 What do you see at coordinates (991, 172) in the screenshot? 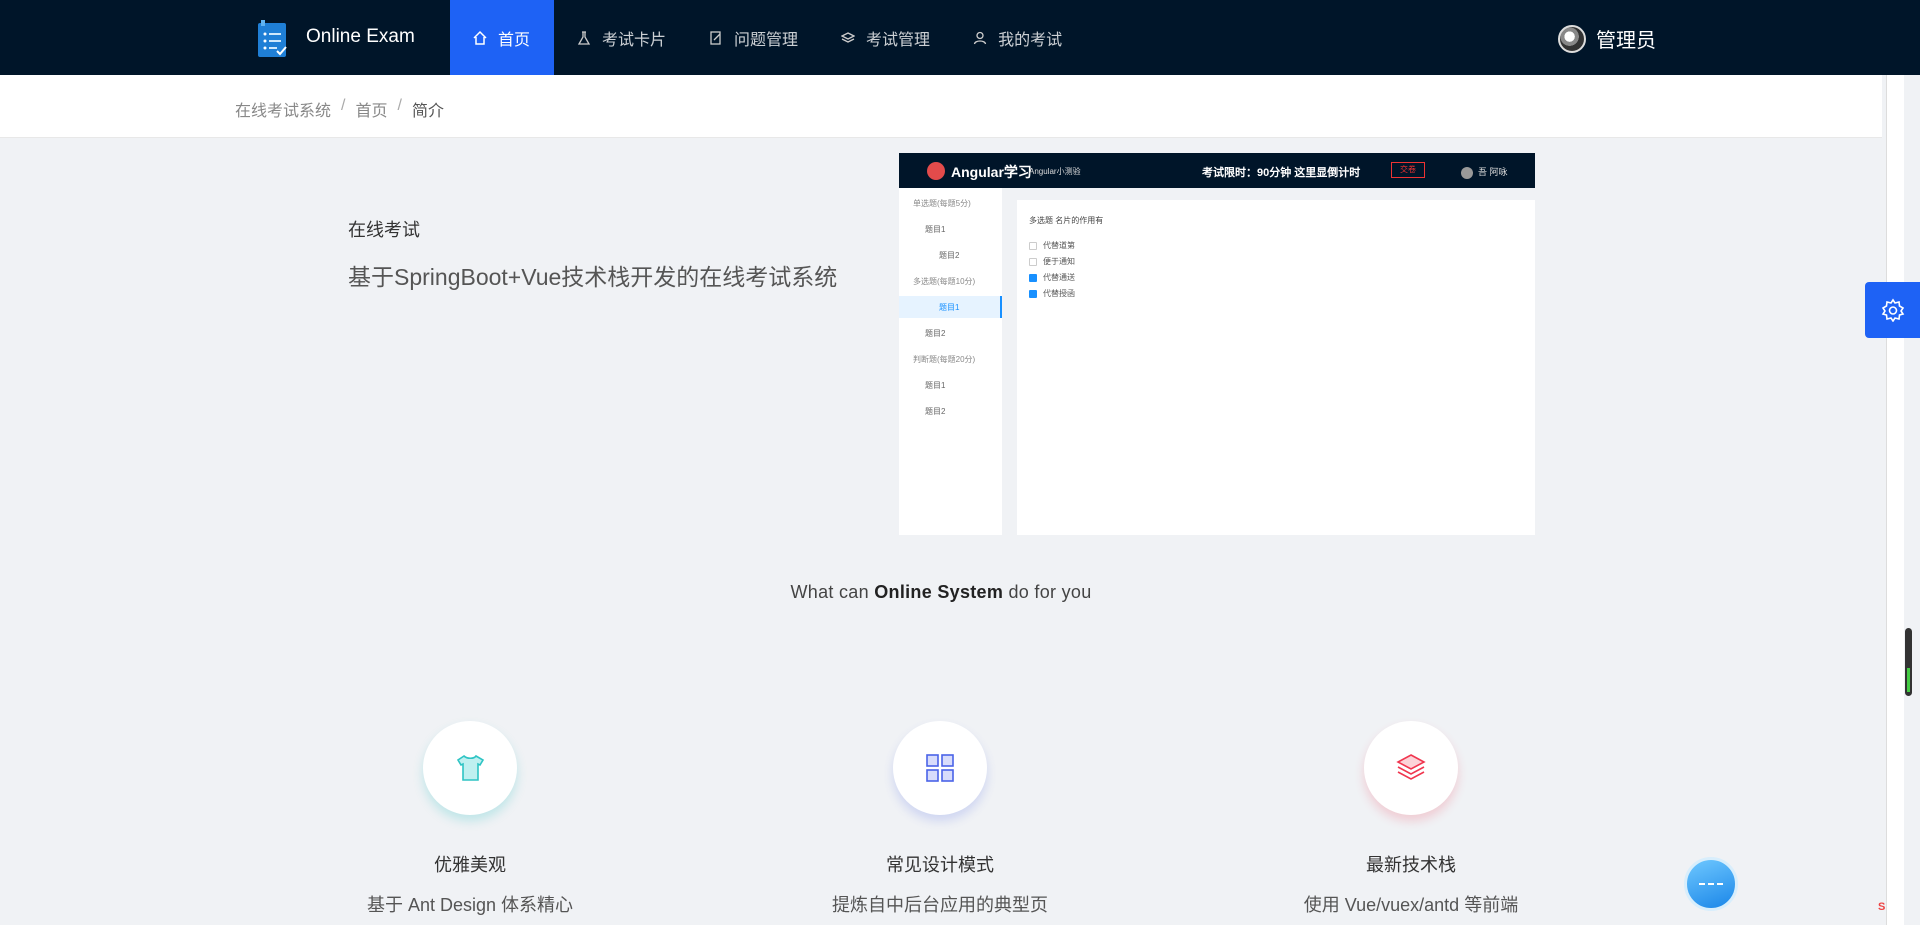
I see `preview-title: Angular学习` at bounding box center [991, 172].